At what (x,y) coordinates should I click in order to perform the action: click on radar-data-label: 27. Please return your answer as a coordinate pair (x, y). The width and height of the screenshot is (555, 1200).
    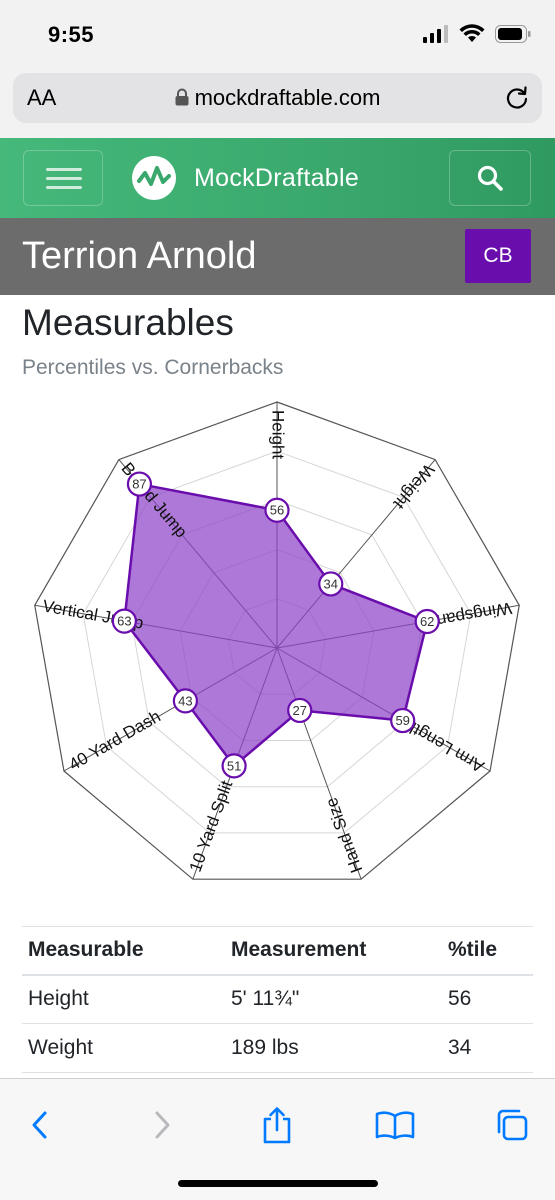
    Looking at the image, I should click on (299, 710).